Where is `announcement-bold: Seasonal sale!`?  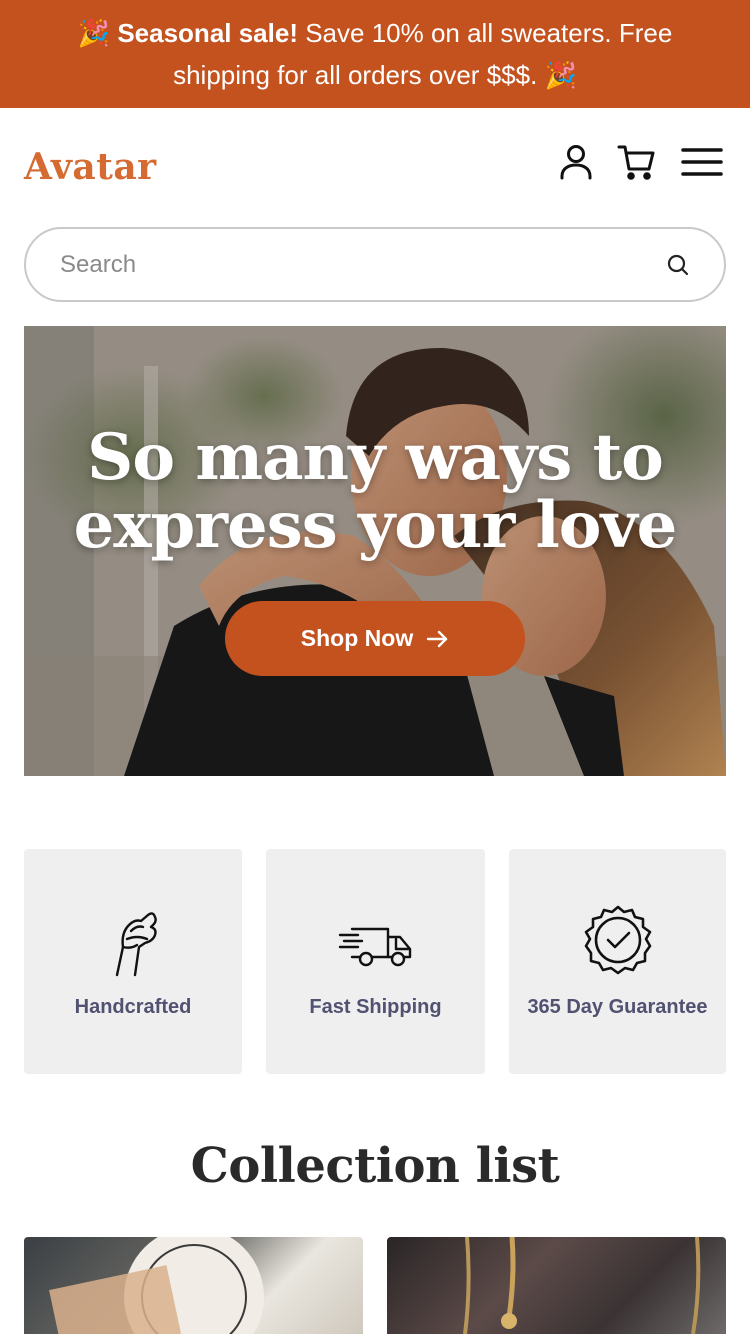
announcement-bold: Seasonal sale! is located at coordinates (207, 33).